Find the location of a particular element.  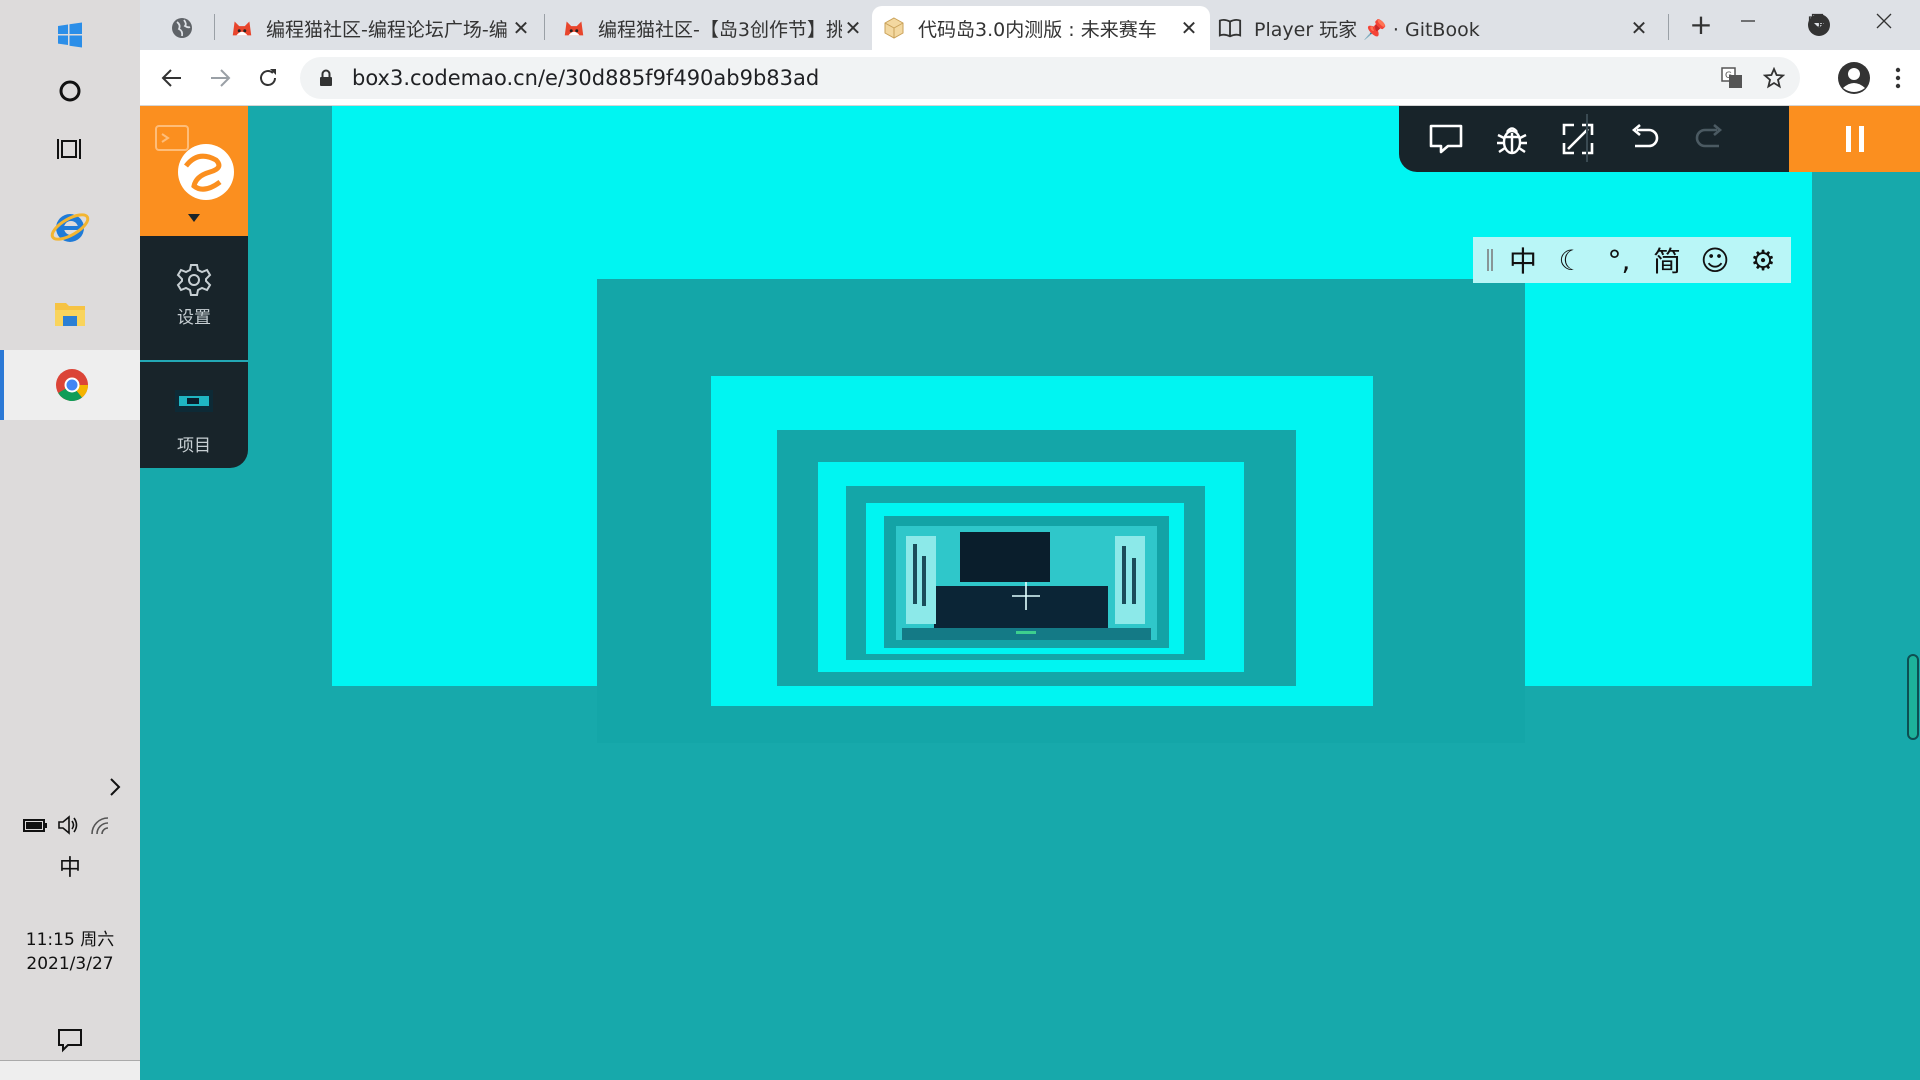

panel-divider is located at coordinates (194, 361).